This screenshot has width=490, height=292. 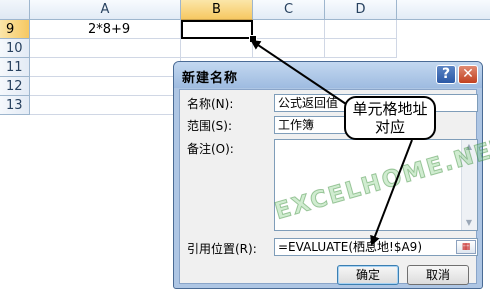 I want to click on annotation-callout: 单元格地址 对应, so click(x=390, y=118).